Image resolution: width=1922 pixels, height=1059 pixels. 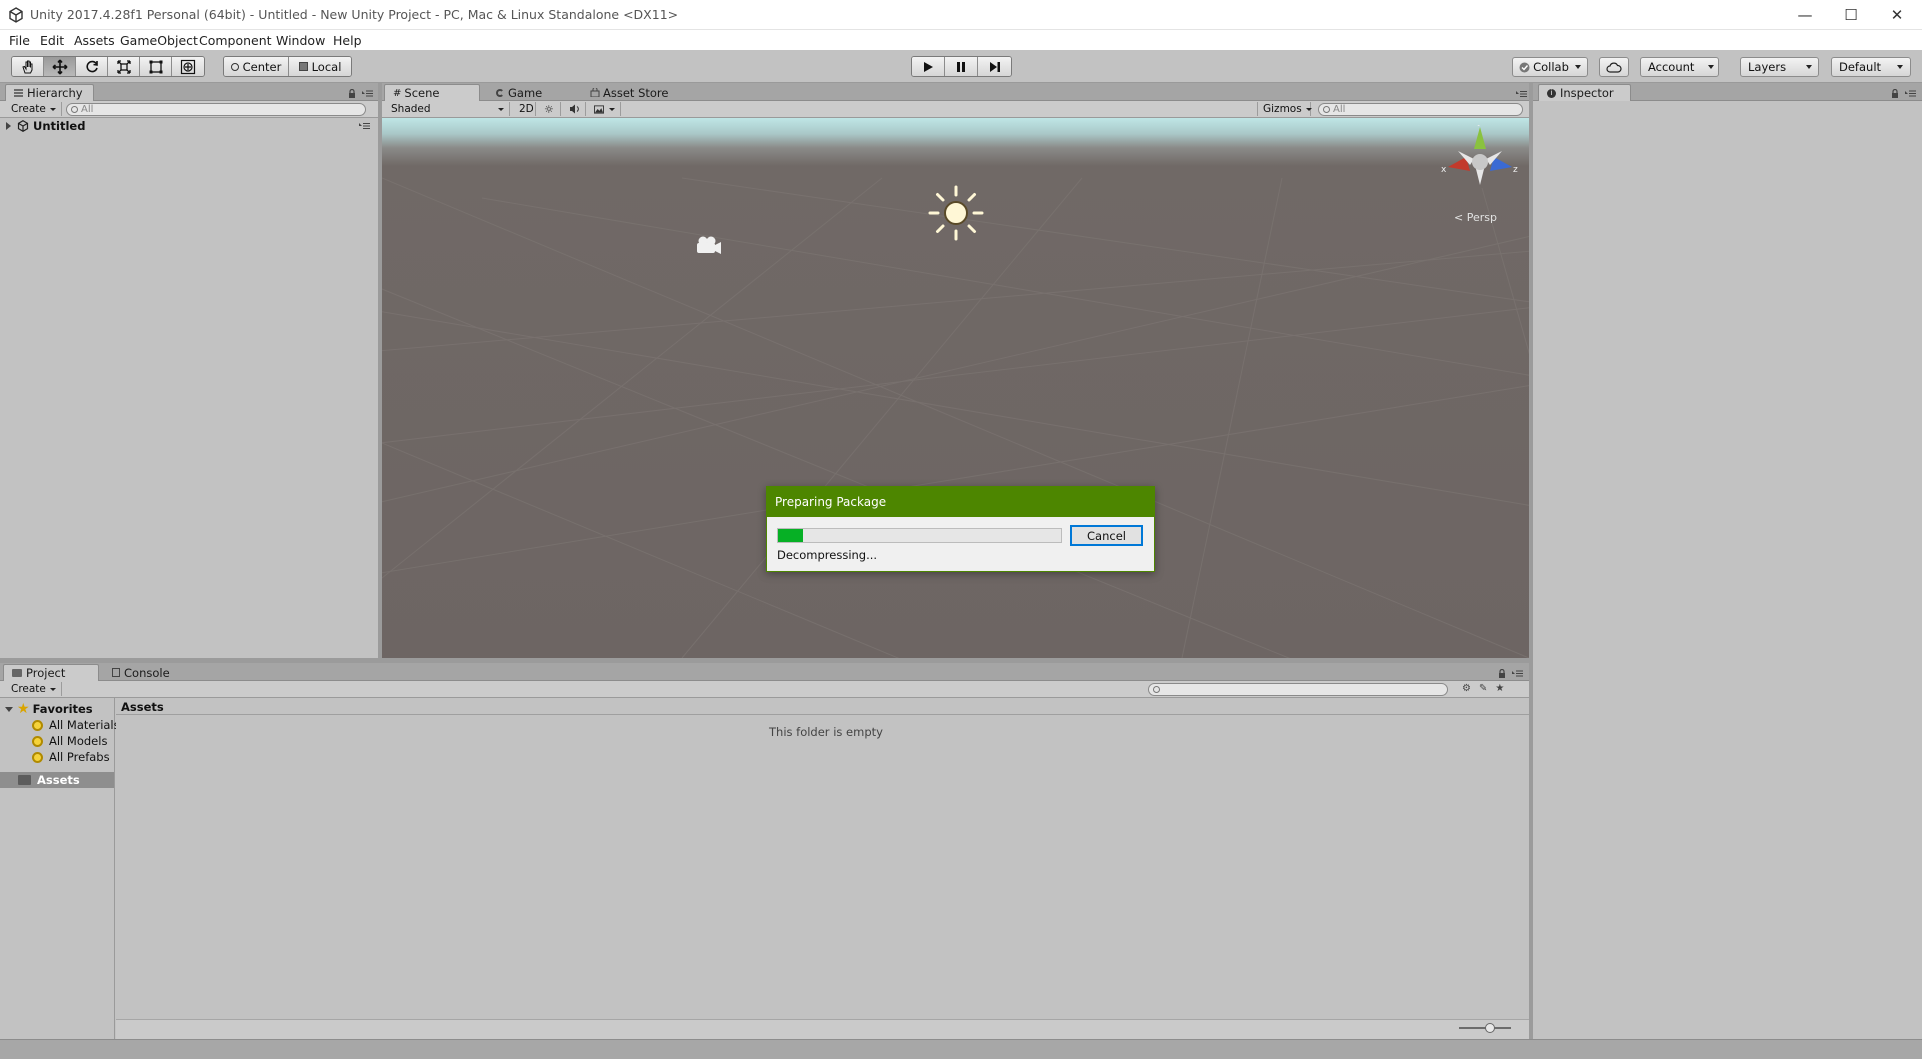 What do you see at coordinates (191, 126) in the screenshot?
I see `scene-root-row: Untitled` at bounding box center [191, 126].